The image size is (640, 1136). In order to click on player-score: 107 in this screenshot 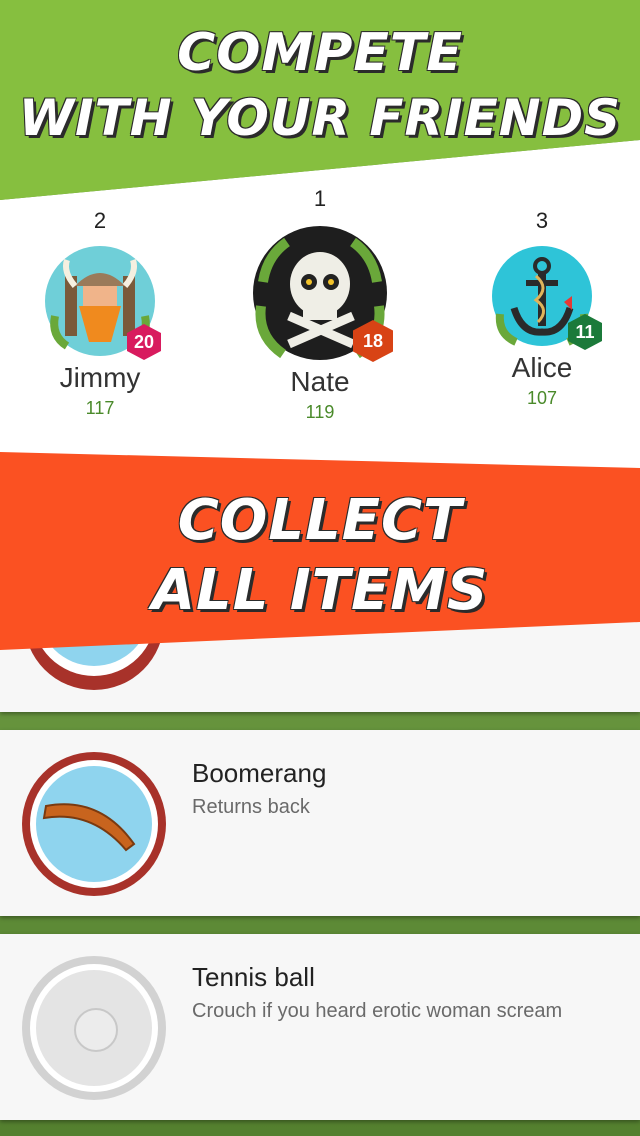, I will do `click(542, 398)`.